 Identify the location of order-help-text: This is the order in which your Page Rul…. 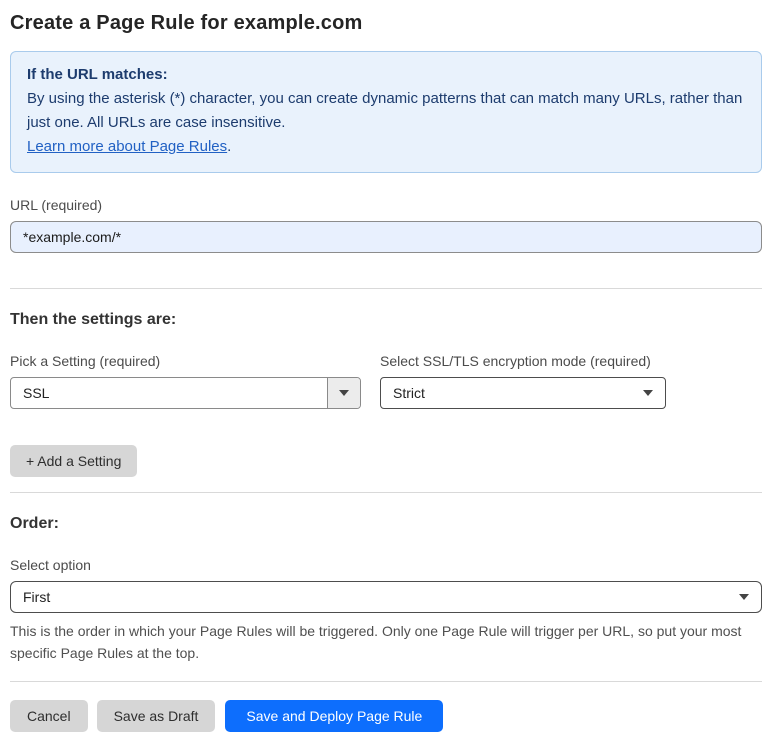
(376, 642).